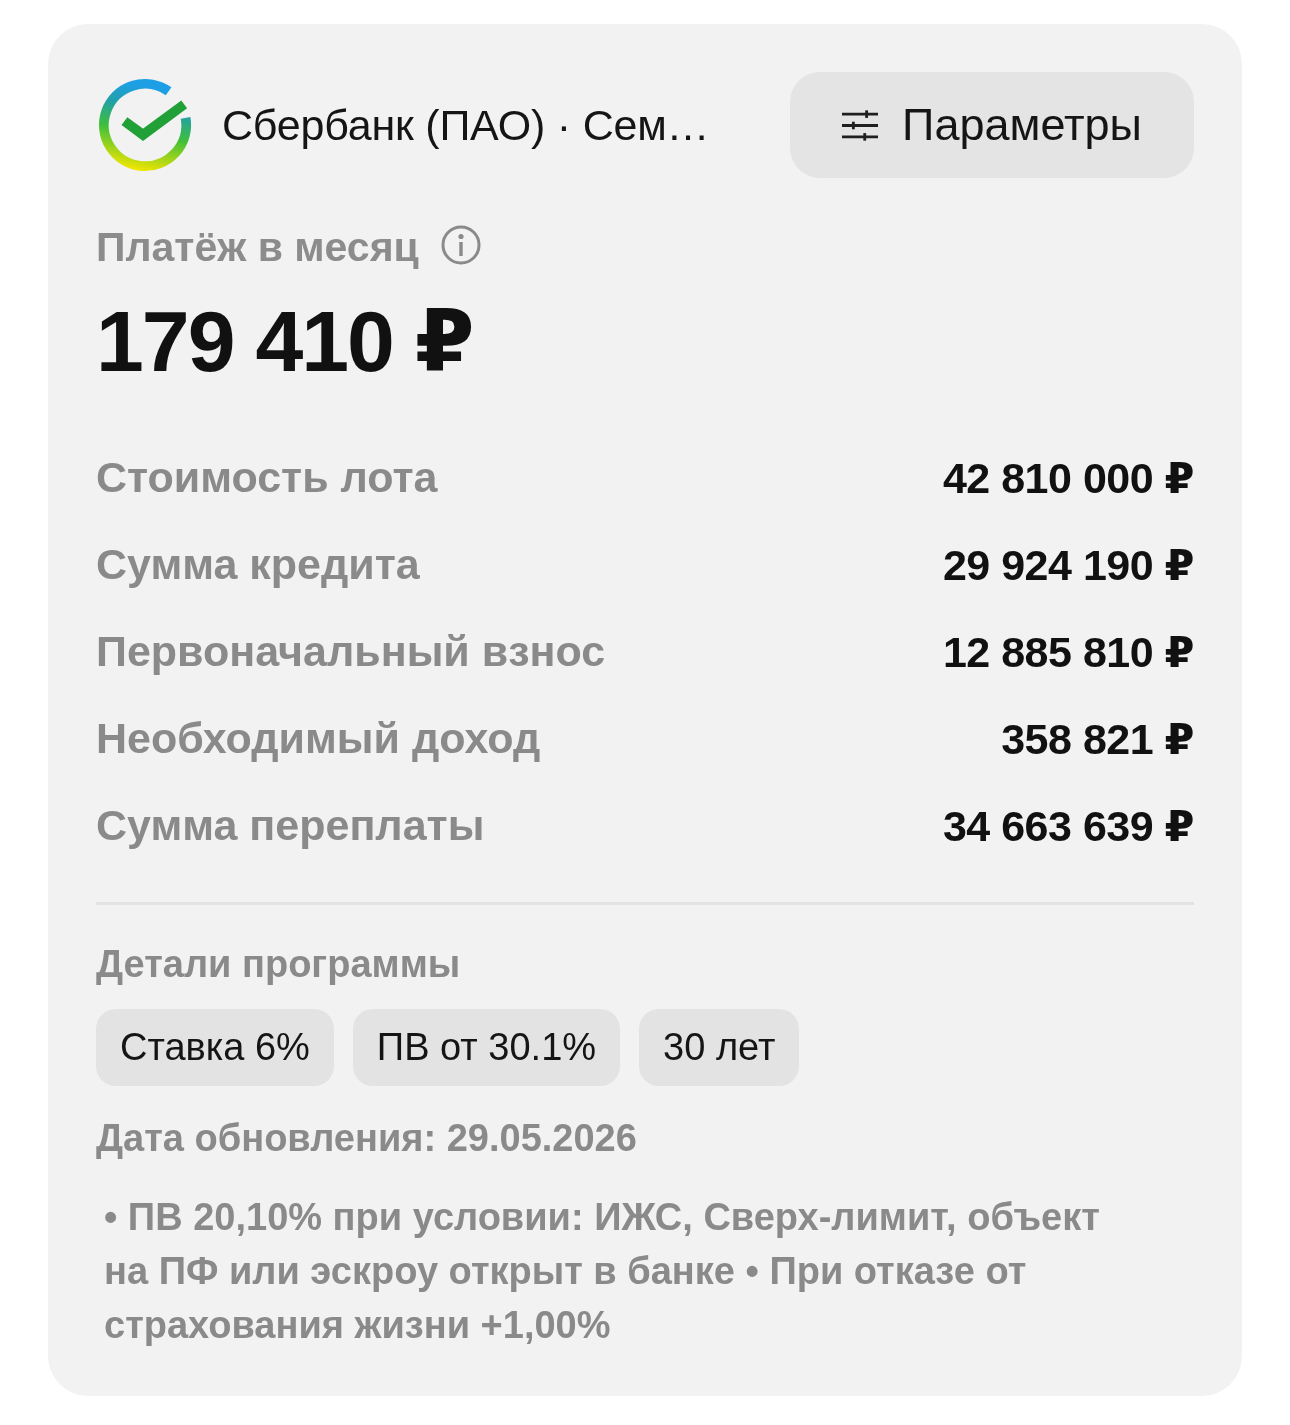  Describe the element at coordinates (284, 341) in the screenshot. I see `payment-amount: 179 410 ₽` at that location.